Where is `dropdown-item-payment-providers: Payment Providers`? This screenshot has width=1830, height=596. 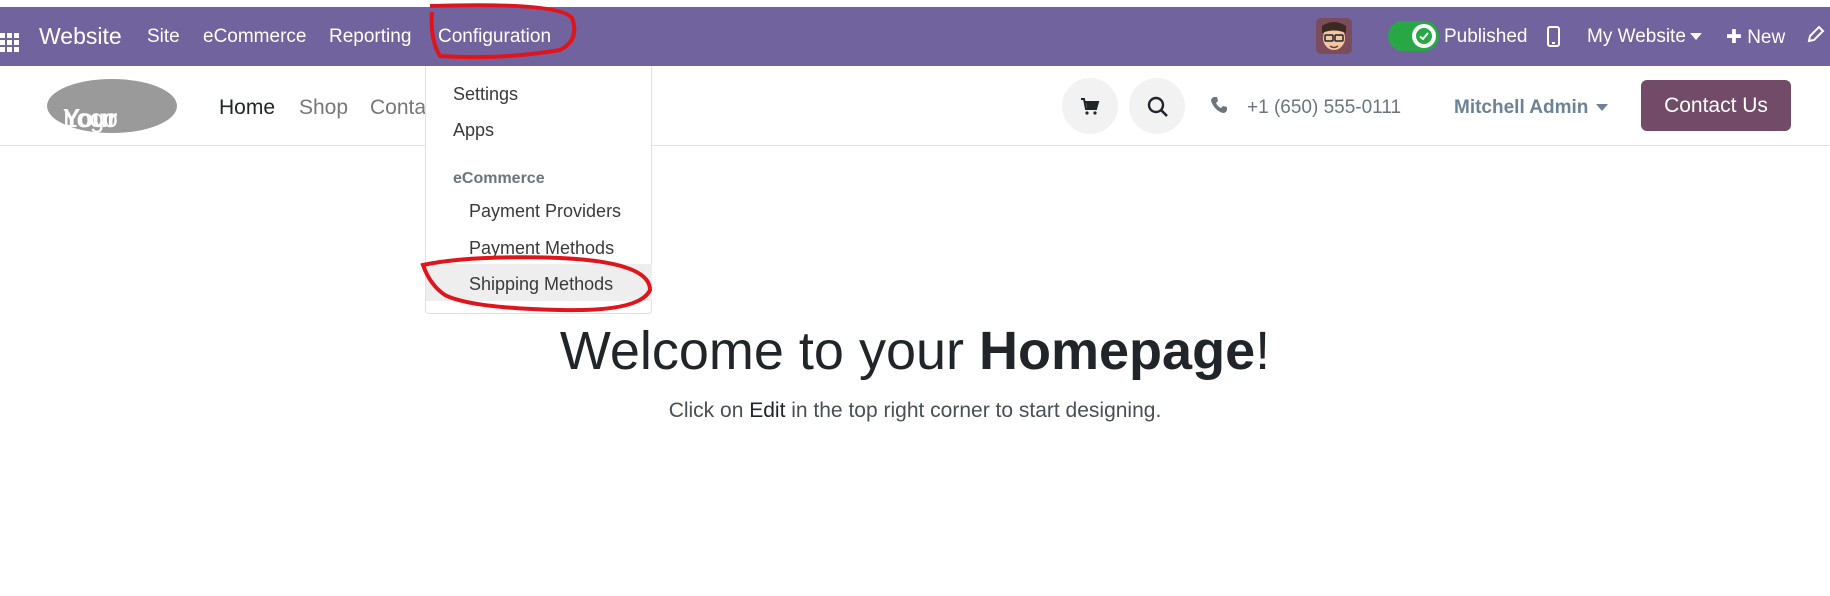
dropdown-item-payment-providers: Payment Providers is located at coordinates (545, 211).